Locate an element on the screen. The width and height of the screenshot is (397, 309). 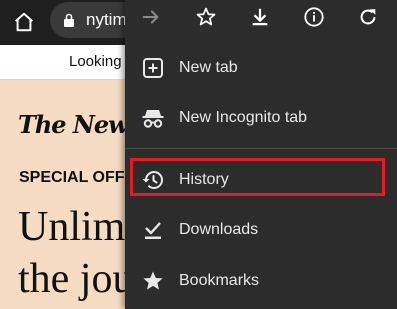
url-text: nytim is located at coordinates (106, 19).